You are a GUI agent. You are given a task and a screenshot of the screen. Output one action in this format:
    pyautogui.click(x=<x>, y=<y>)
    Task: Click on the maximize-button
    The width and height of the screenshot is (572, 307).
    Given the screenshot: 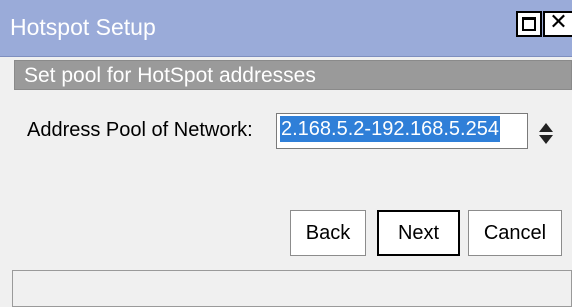 What is the action you would take?
    pyautogui.click(x=529, y=24)
    